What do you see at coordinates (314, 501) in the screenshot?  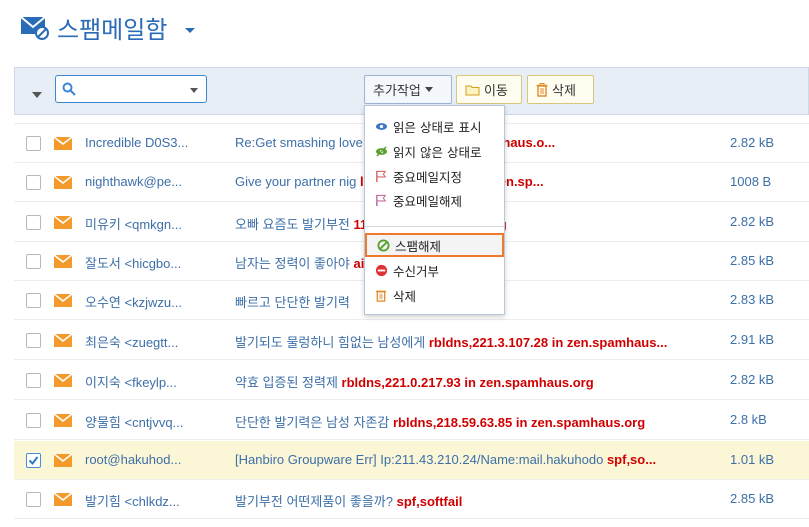 I see `subject-text: 발기부전 어떤제품이 좋을까?` at bounding box center [314, 501].